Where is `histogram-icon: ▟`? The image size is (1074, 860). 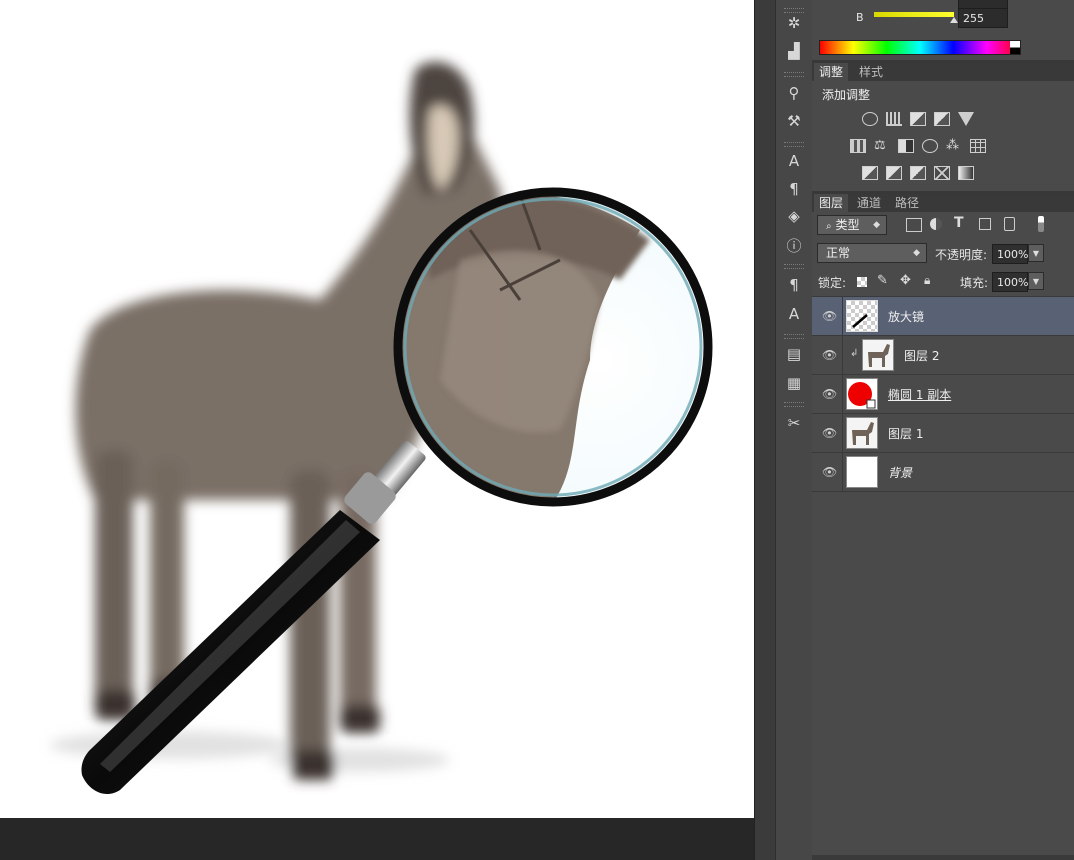 histogram-icon: ▟ is located at coordinates (794, 51).